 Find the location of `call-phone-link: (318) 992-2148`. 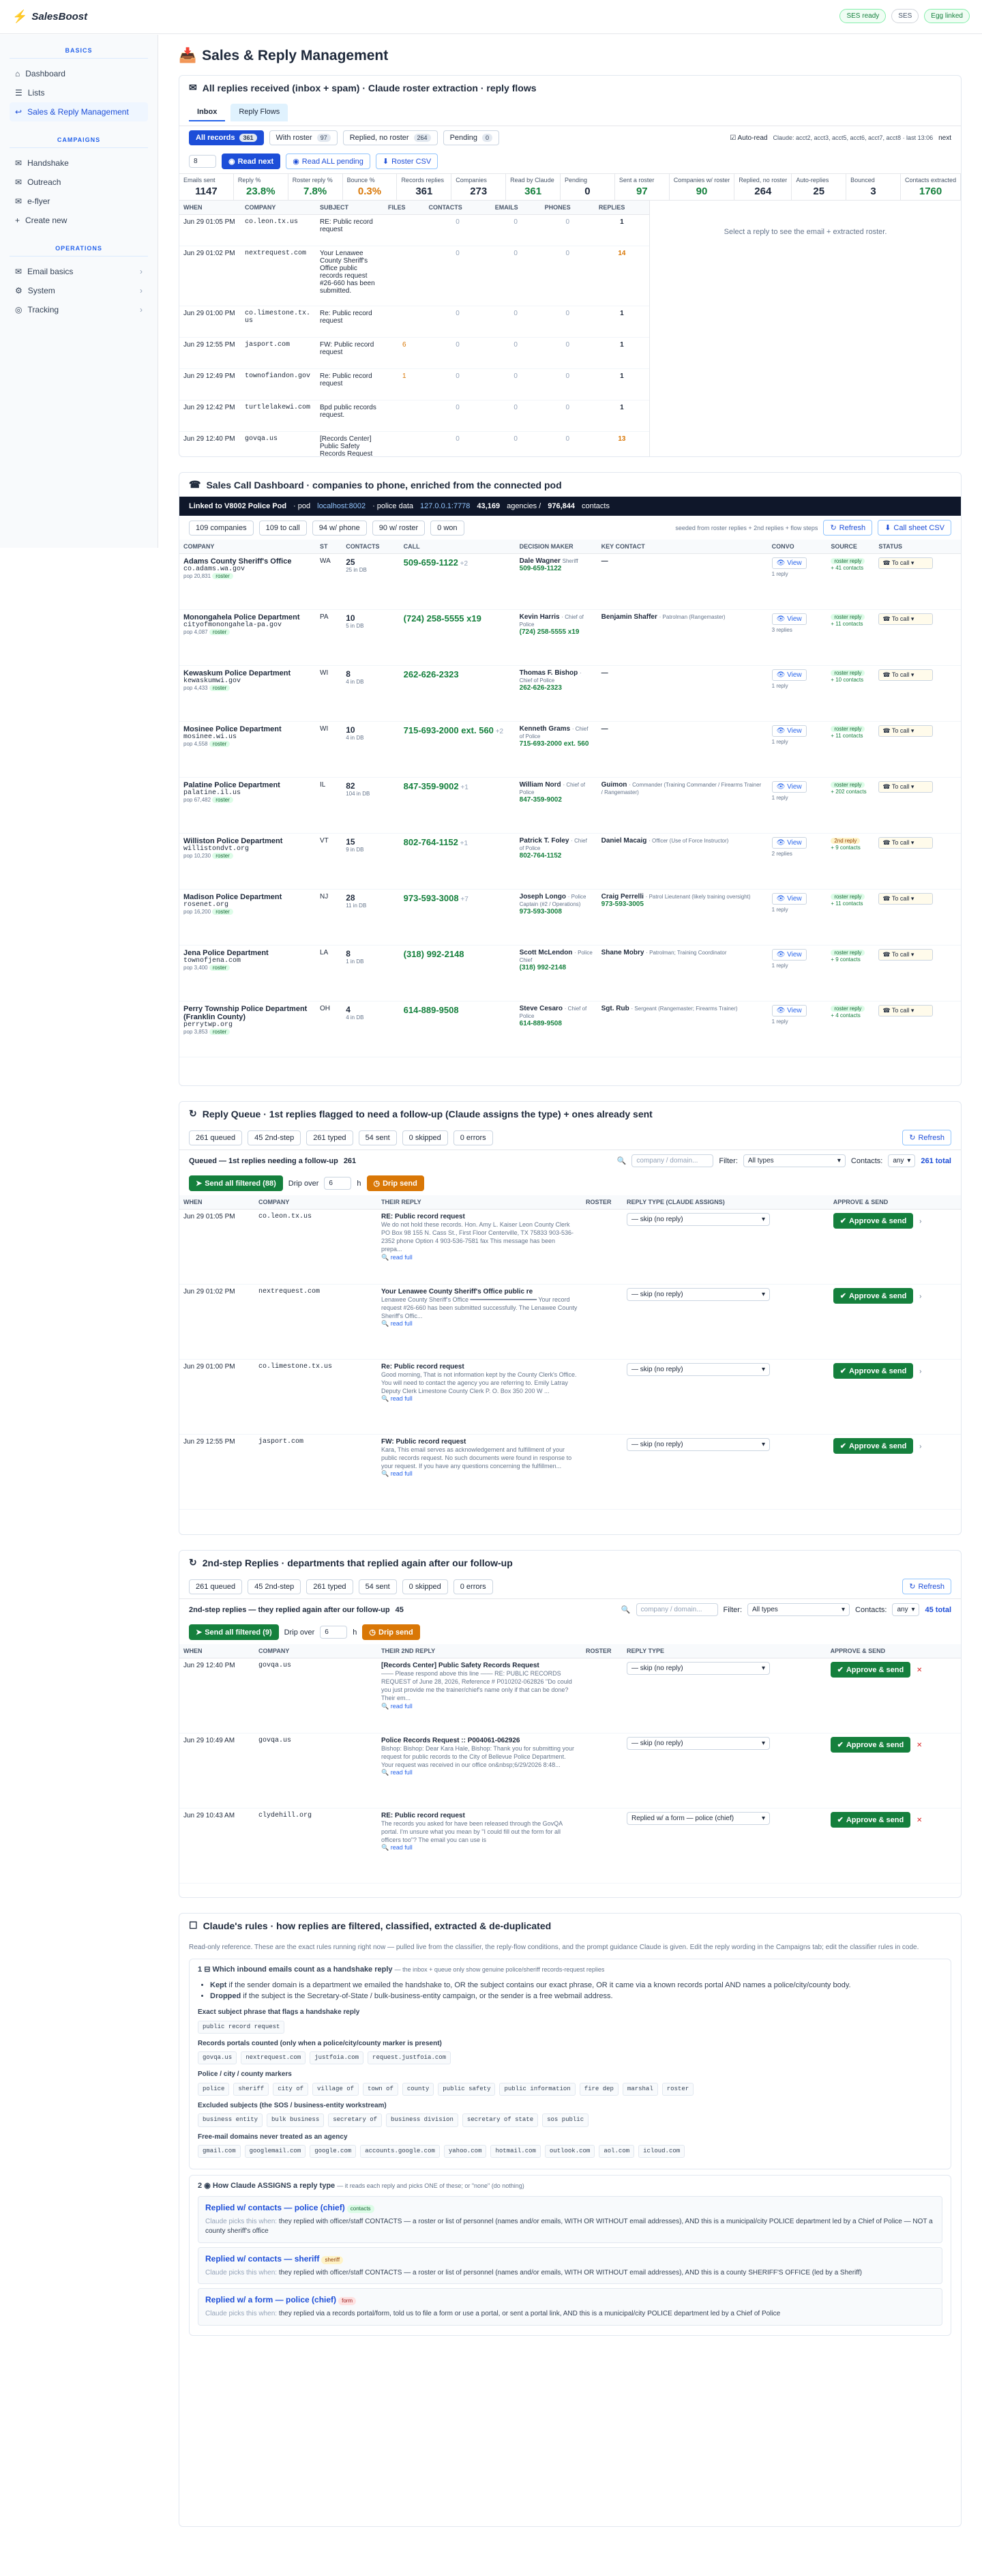

call-phone-link: (318) 992-2148 is located at coordinates (434, 954).